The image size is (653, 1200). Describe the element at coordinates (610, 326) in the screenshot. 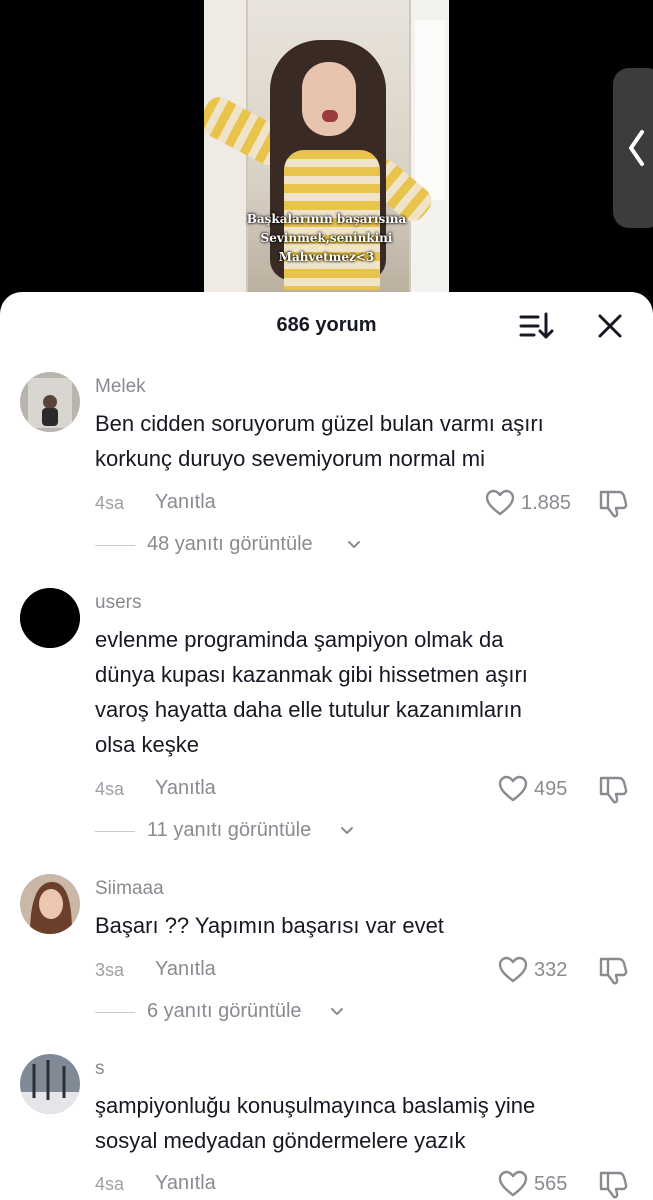

I see `close-icon` at that location.